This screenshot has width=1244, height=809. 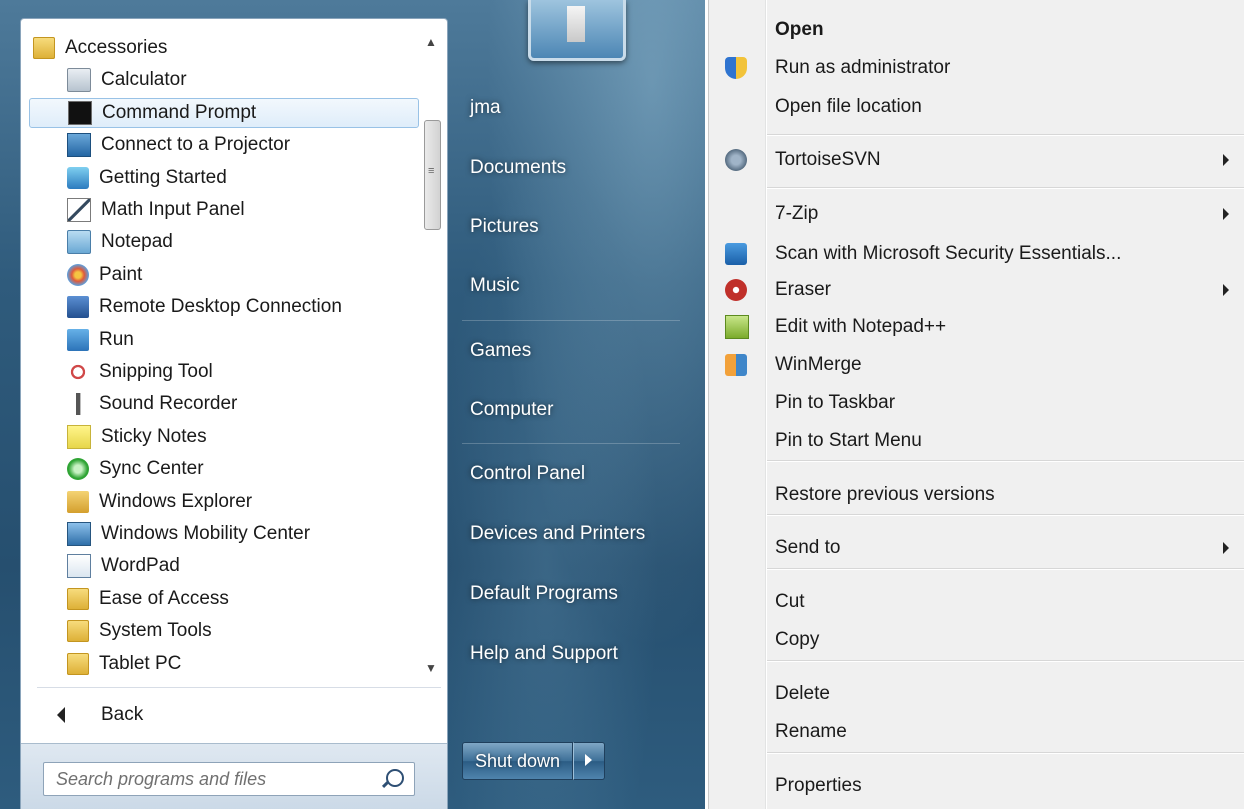 What do you see at coordinates (216, 779) in the screenshot?
I see `search-input` at bounding box center [216, 779].